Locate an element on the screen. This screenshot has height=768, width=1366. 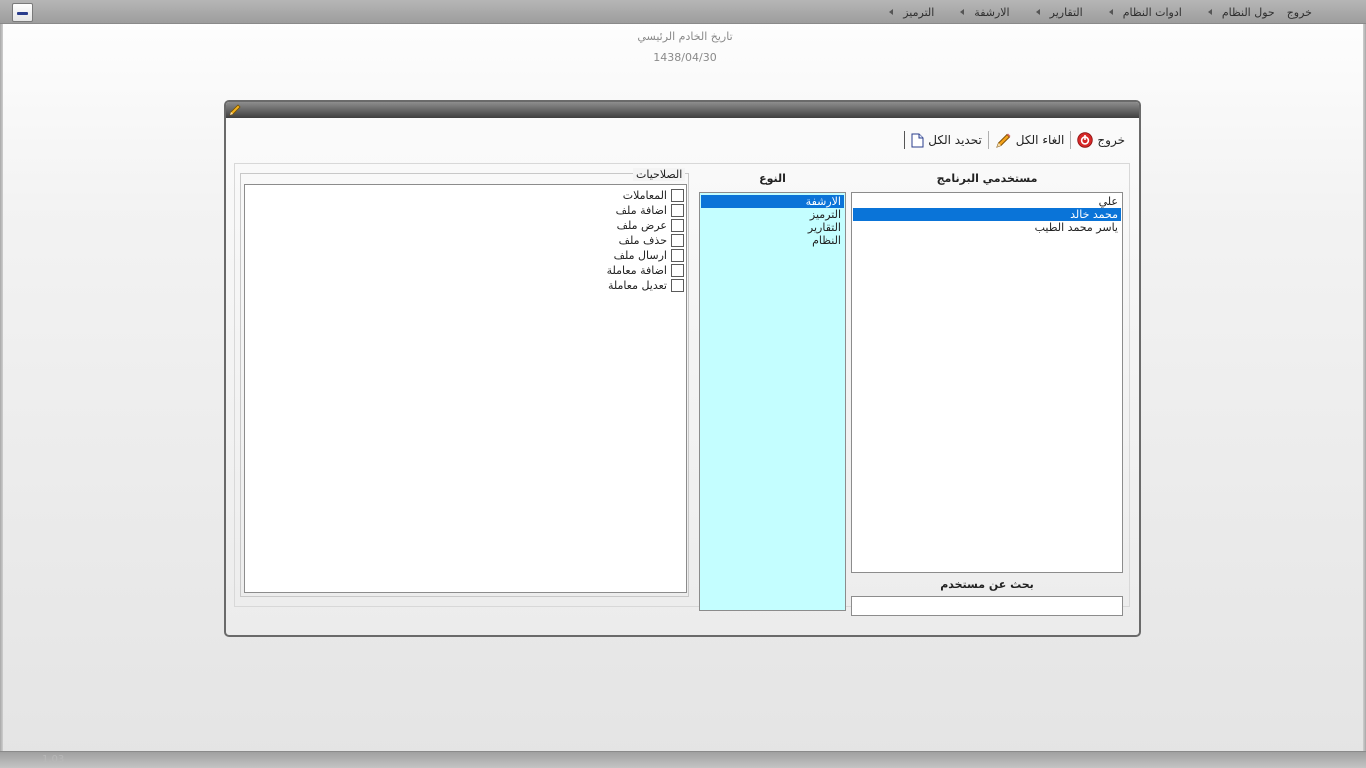
menu-item-about: حول النظام is located at coordinates (1234, 12).